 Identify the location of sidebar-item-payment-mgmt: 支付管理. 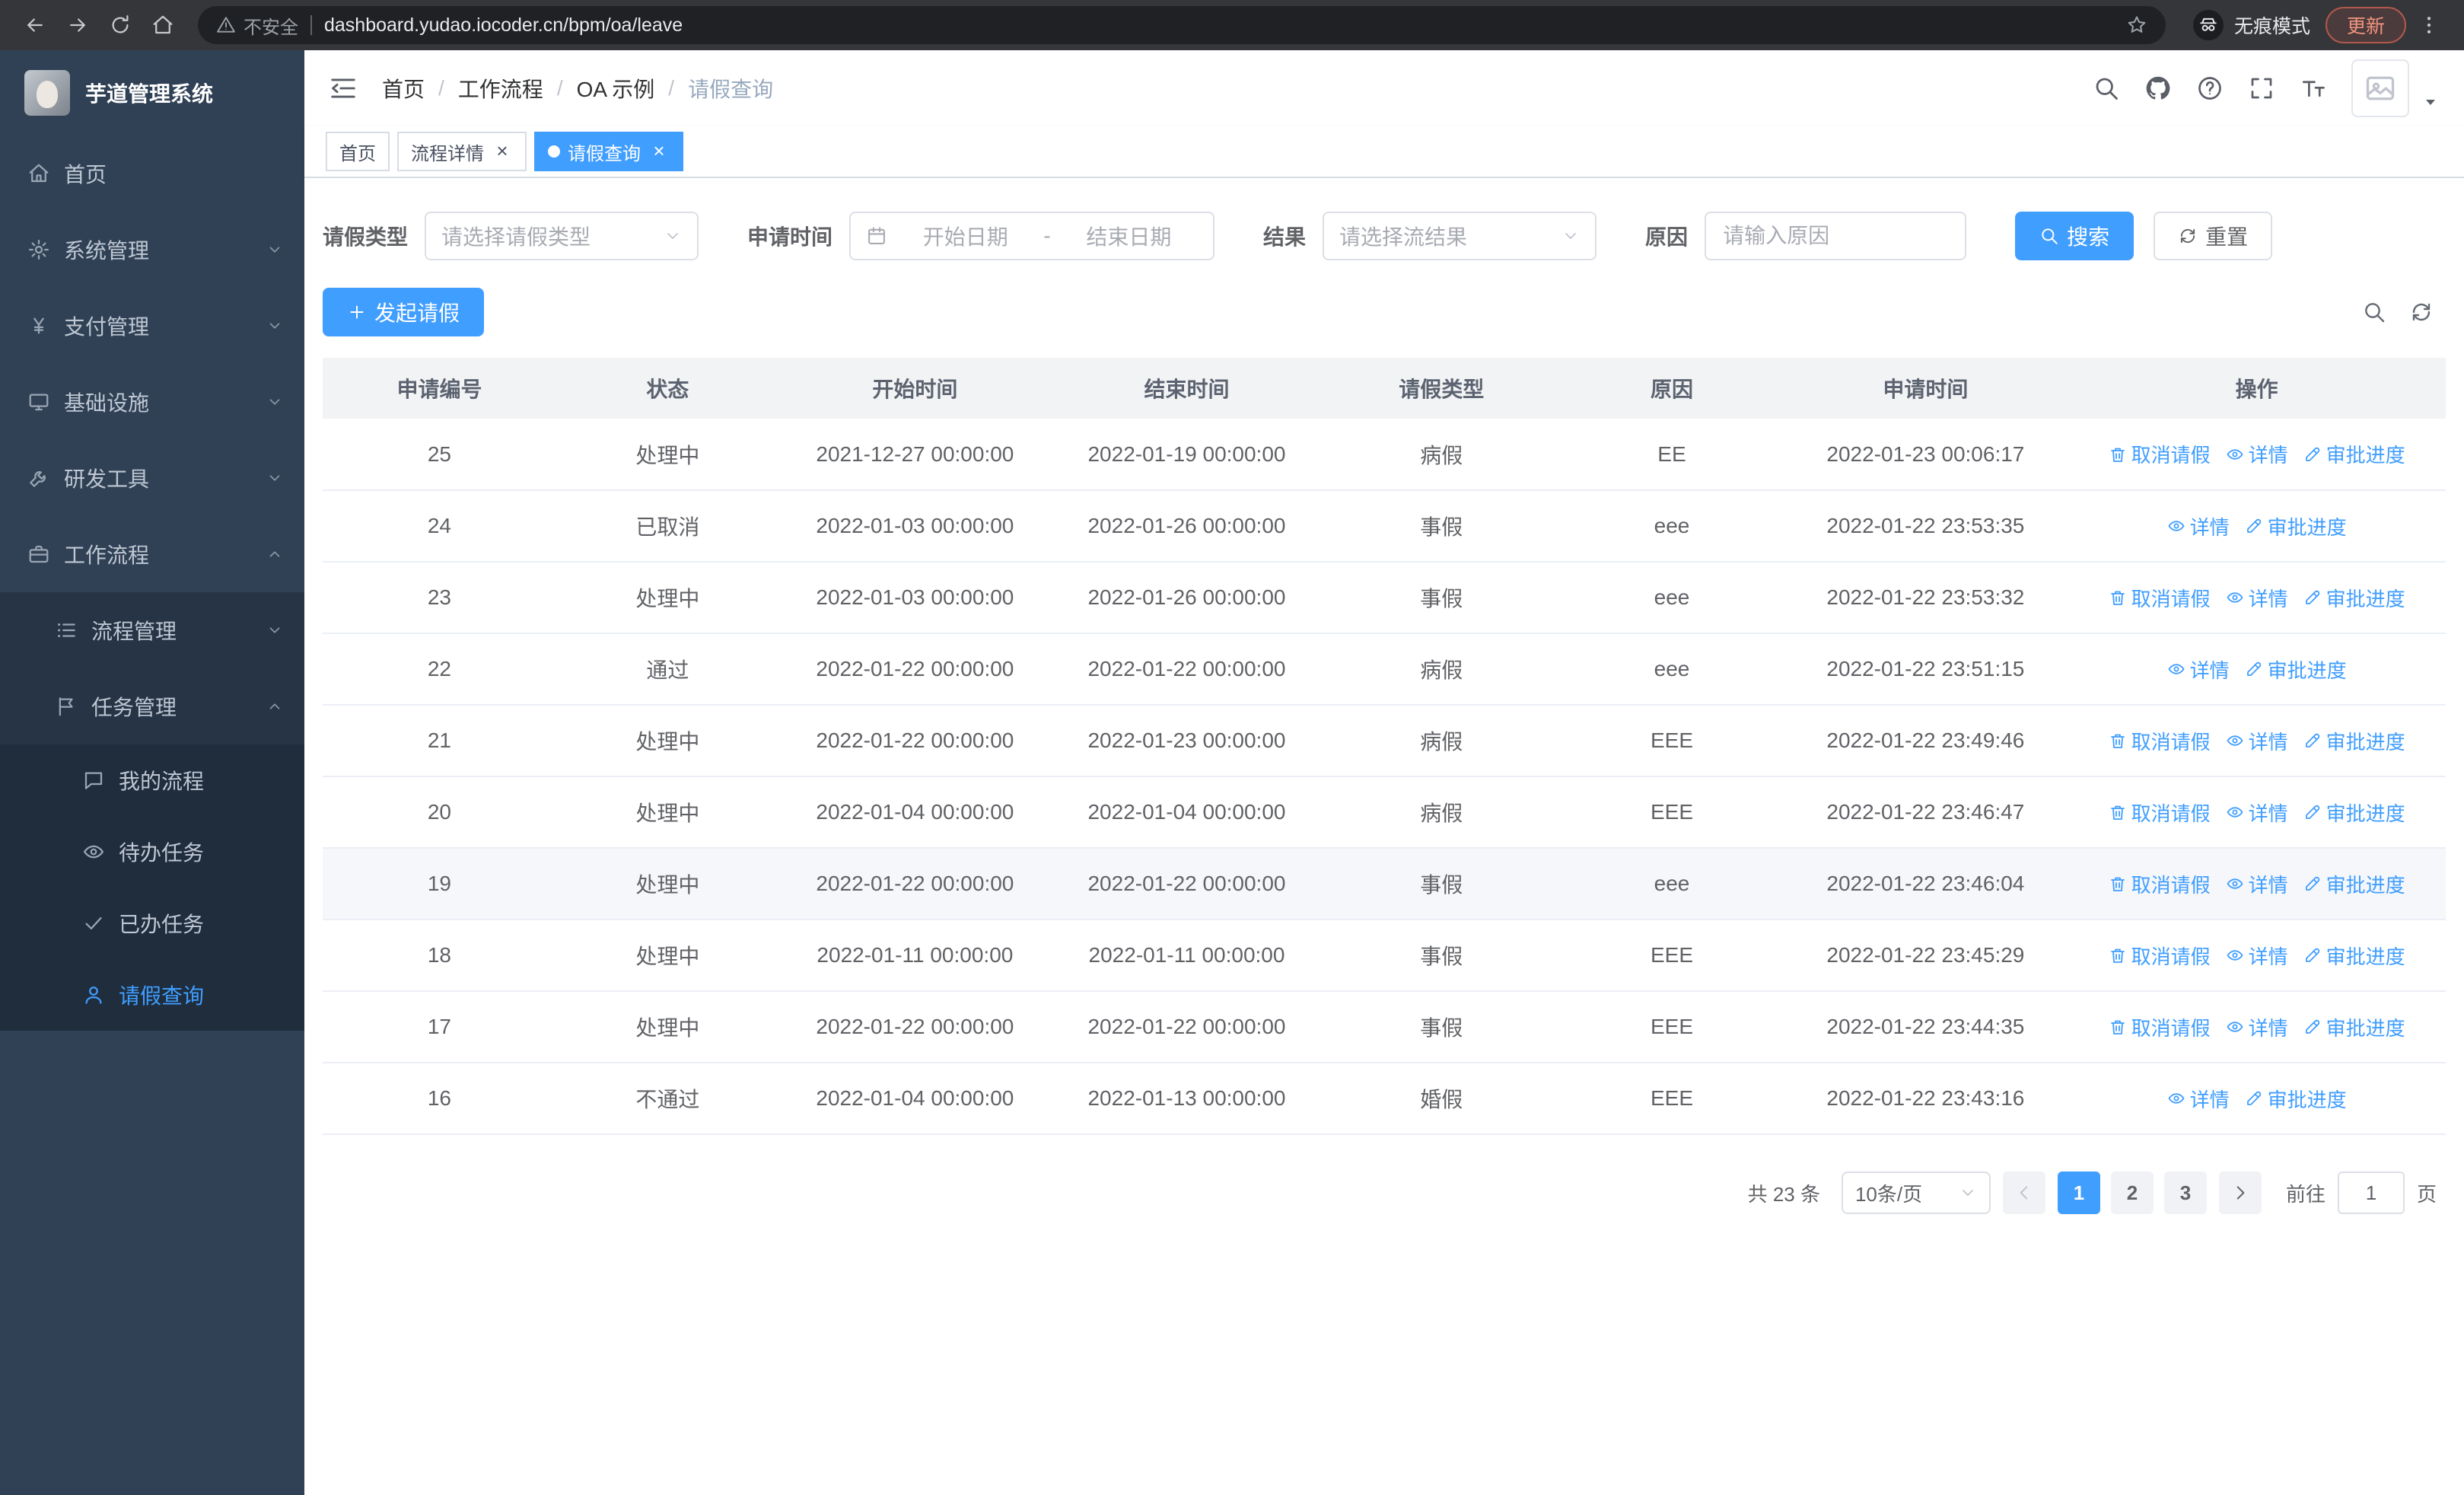
(152, 326).